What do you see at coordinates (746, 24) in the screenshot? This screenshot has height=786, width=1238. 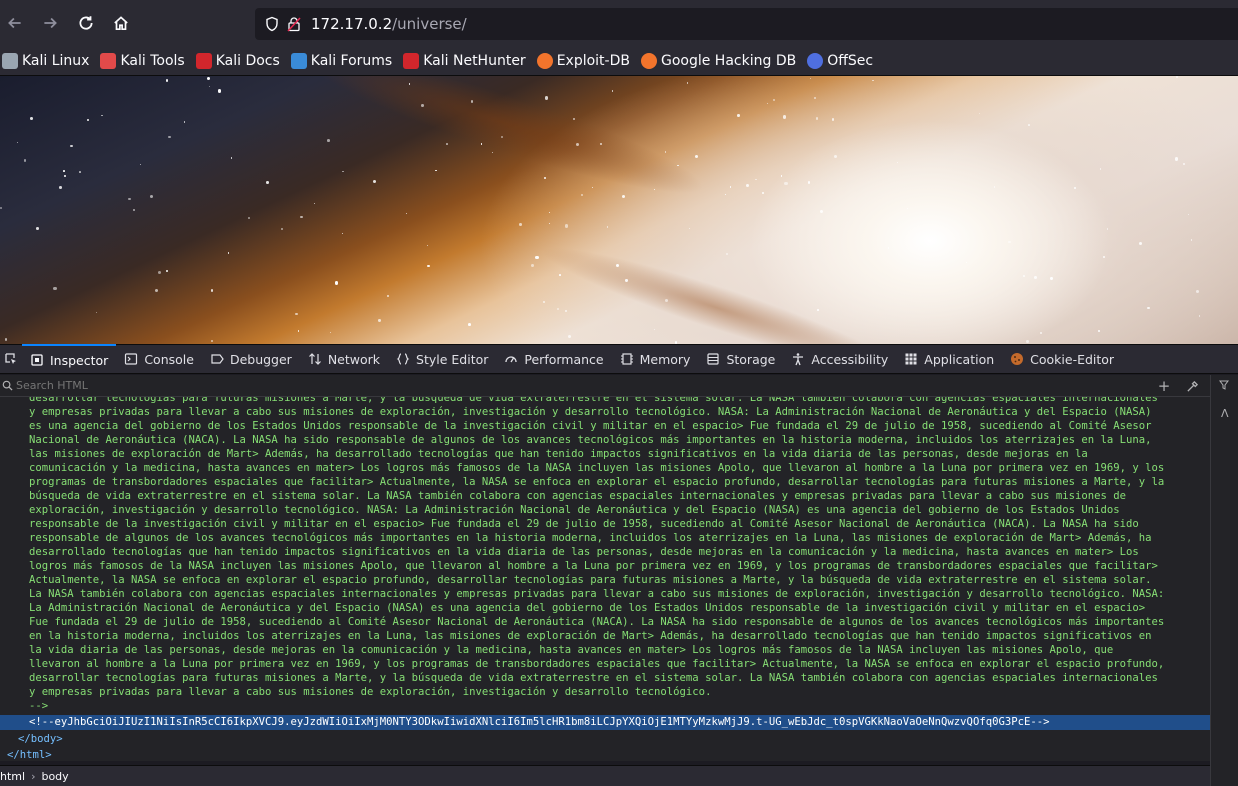 I see `url-bar: 172.17.0.2/universe/` at bounding box center [746, 24].